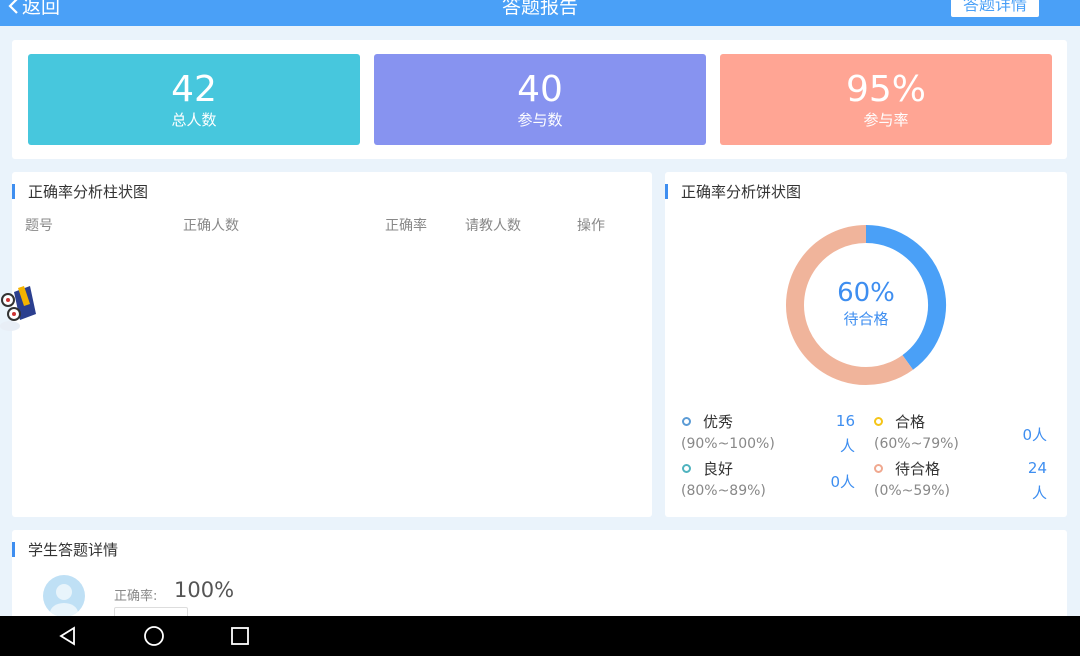 This screenshot has height=656, width=1080. I want to click on student-rate-value: 100%, so click(204, 590).